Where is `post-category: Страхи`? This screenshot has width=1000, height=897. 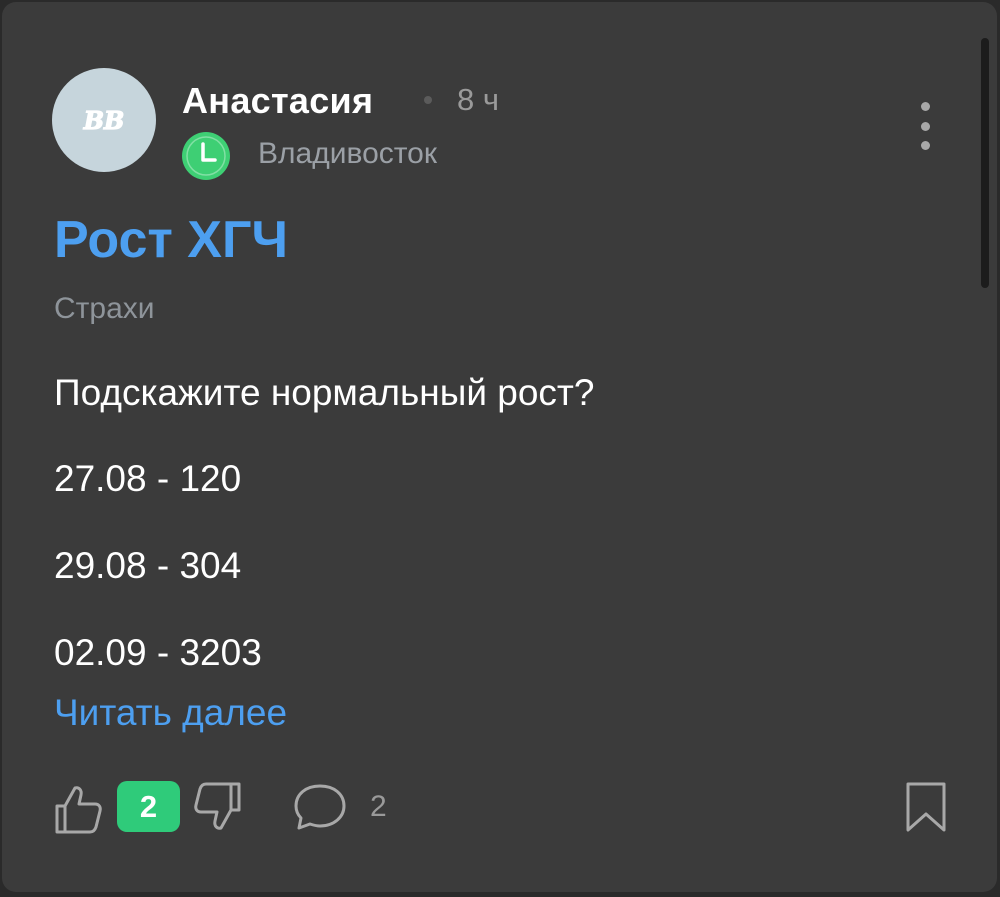 post-category: Страхи is located at coordinates (104, 309).